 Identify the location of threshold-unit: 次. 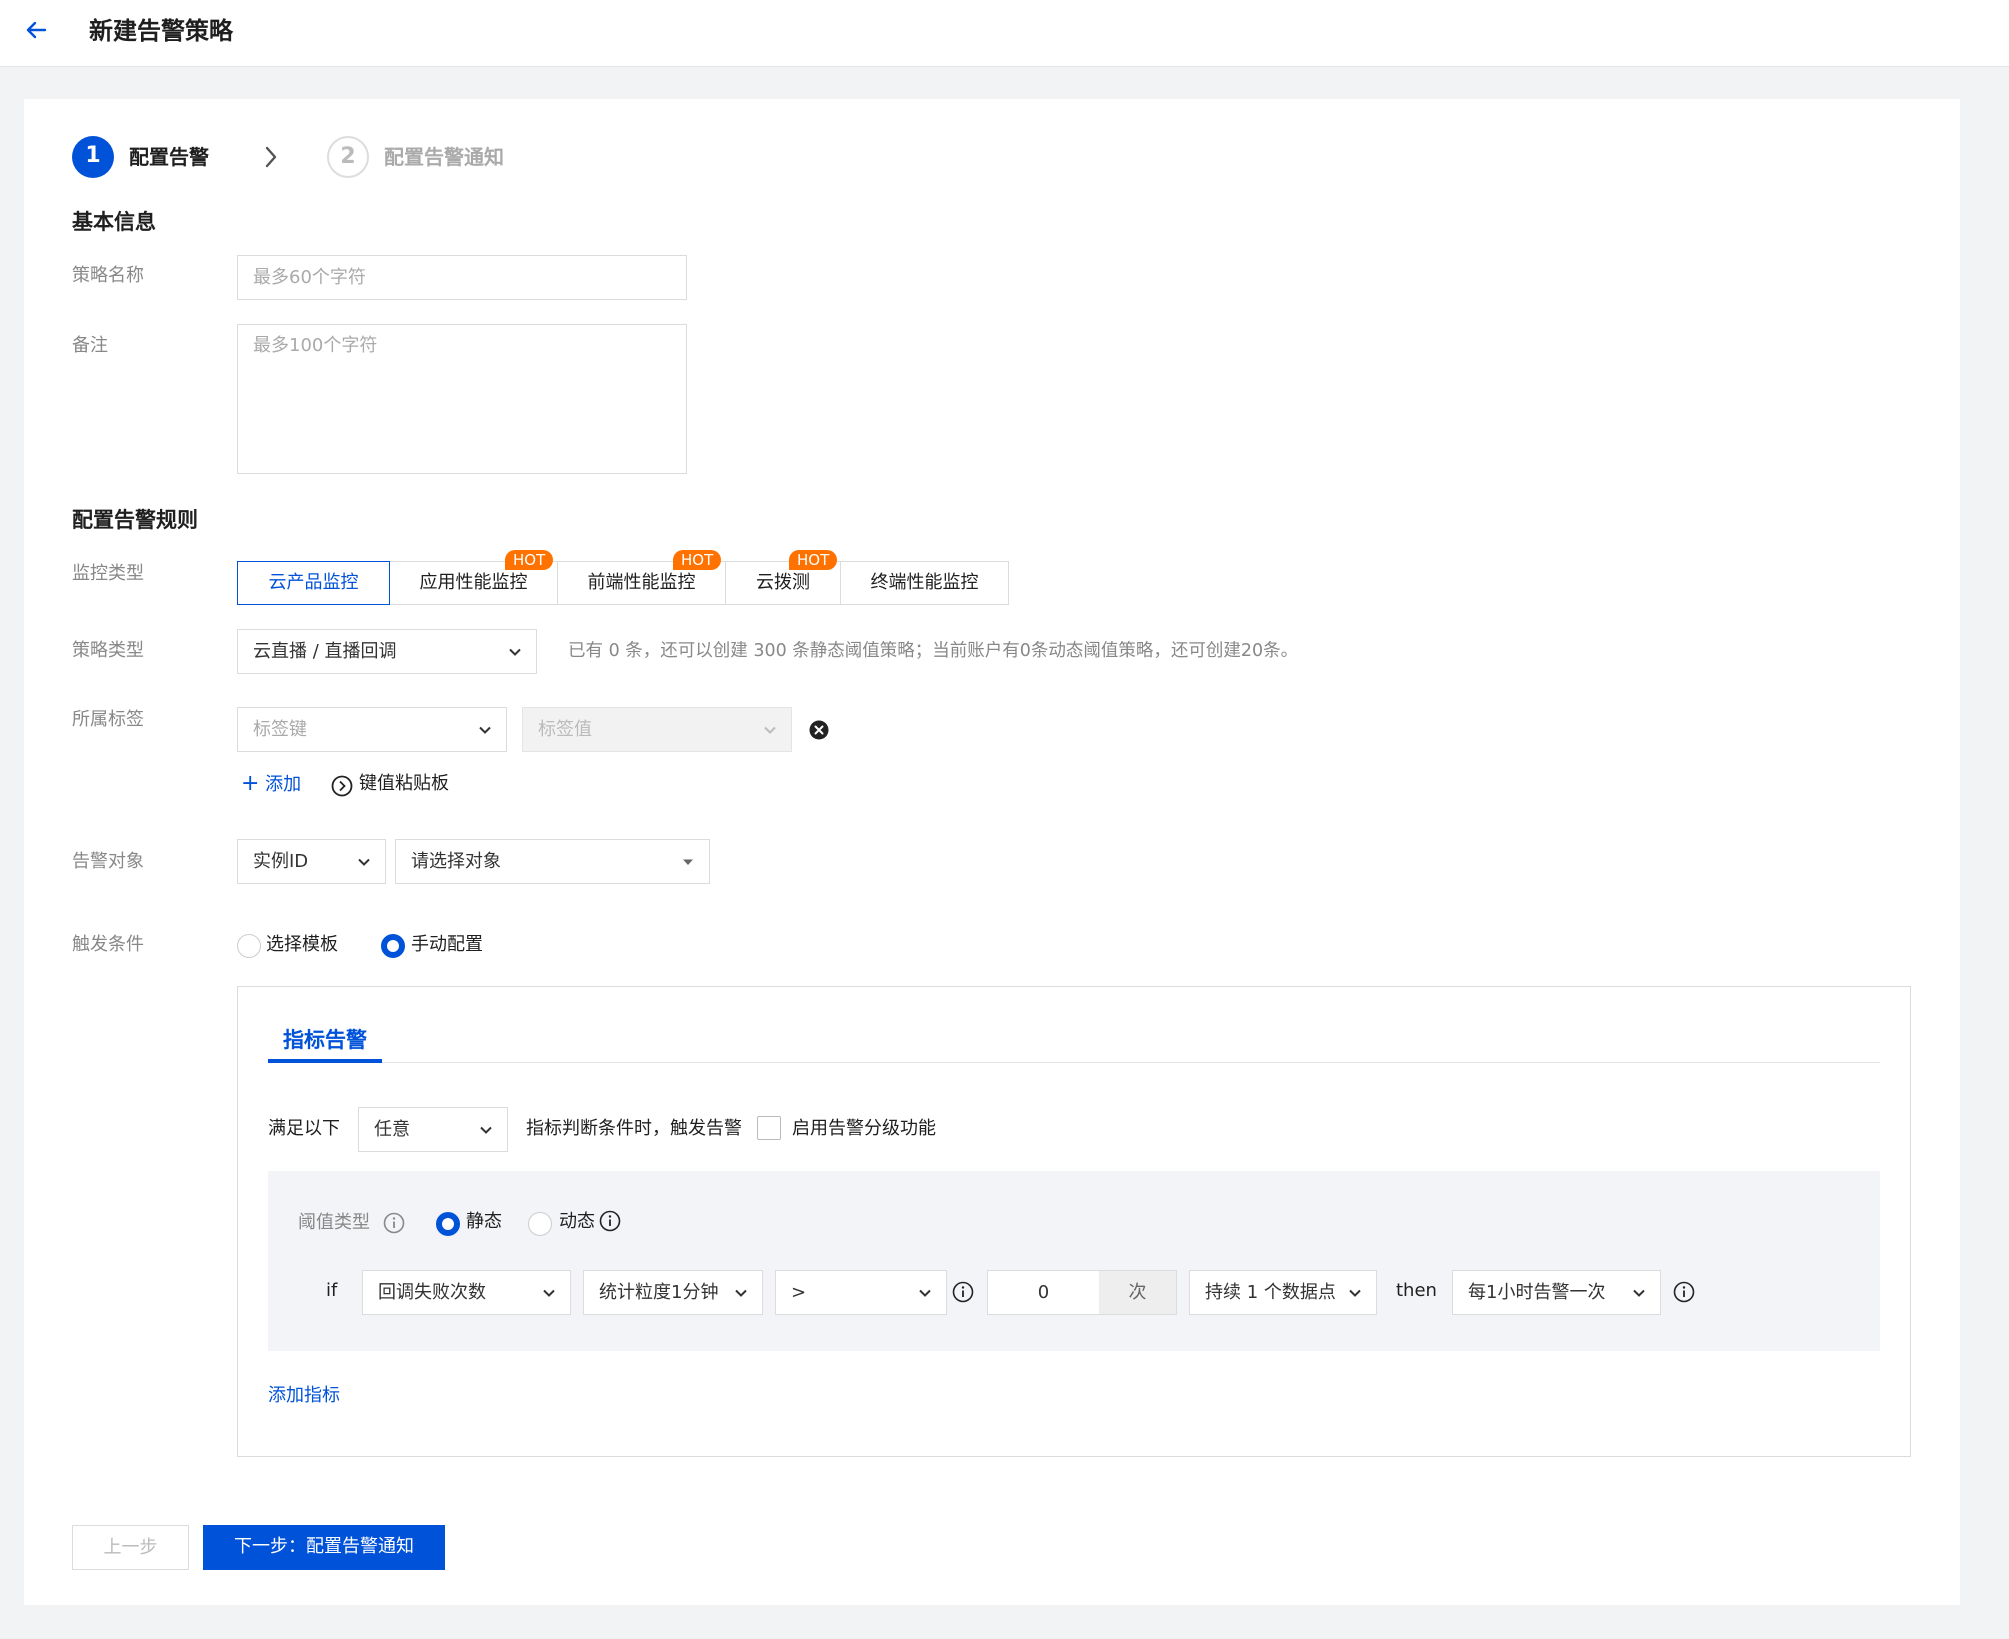
(1138, 1292).